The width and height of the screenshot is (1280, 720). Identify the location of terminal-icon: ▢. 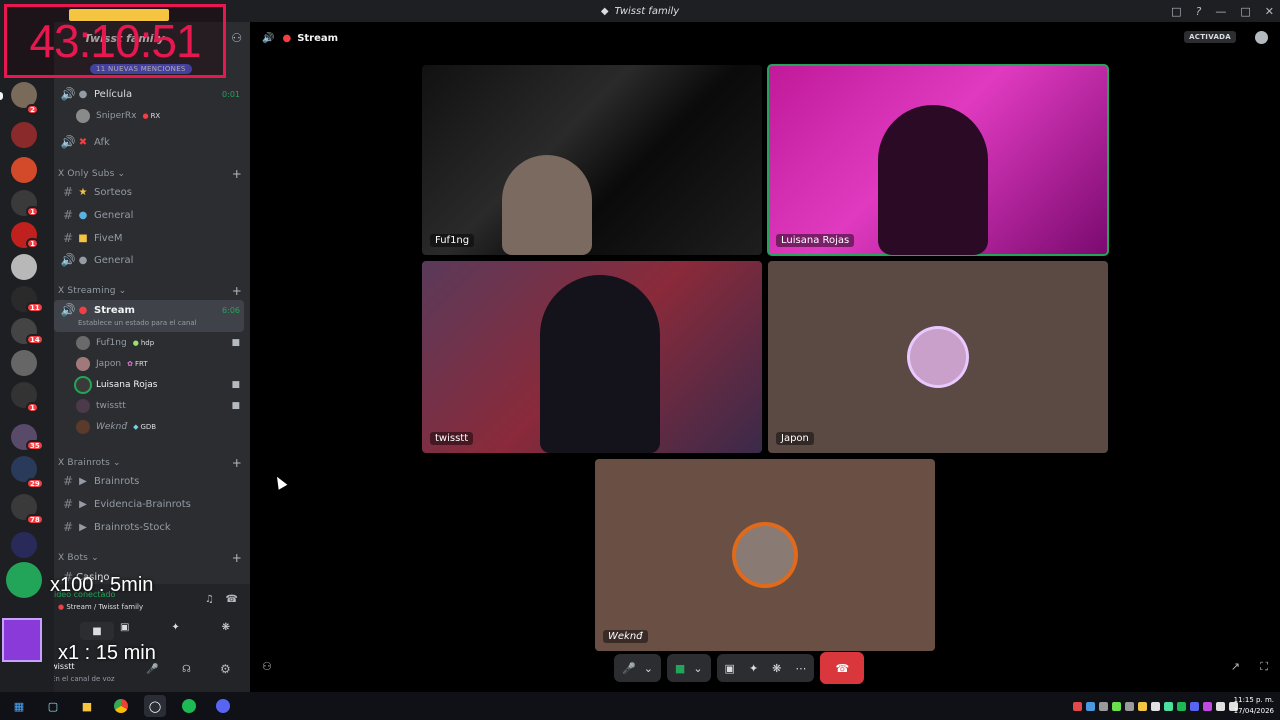
(53, 706).